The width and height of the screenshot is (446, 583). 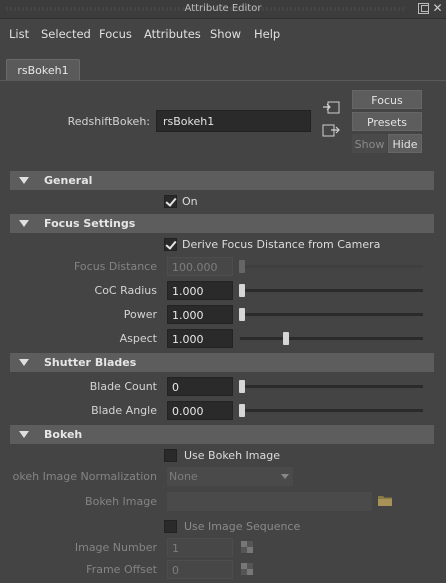 What do you see at coordinates (285, 476) in the screenshot?
I see `chevron-down-icon` at bounding box center [285, 476].